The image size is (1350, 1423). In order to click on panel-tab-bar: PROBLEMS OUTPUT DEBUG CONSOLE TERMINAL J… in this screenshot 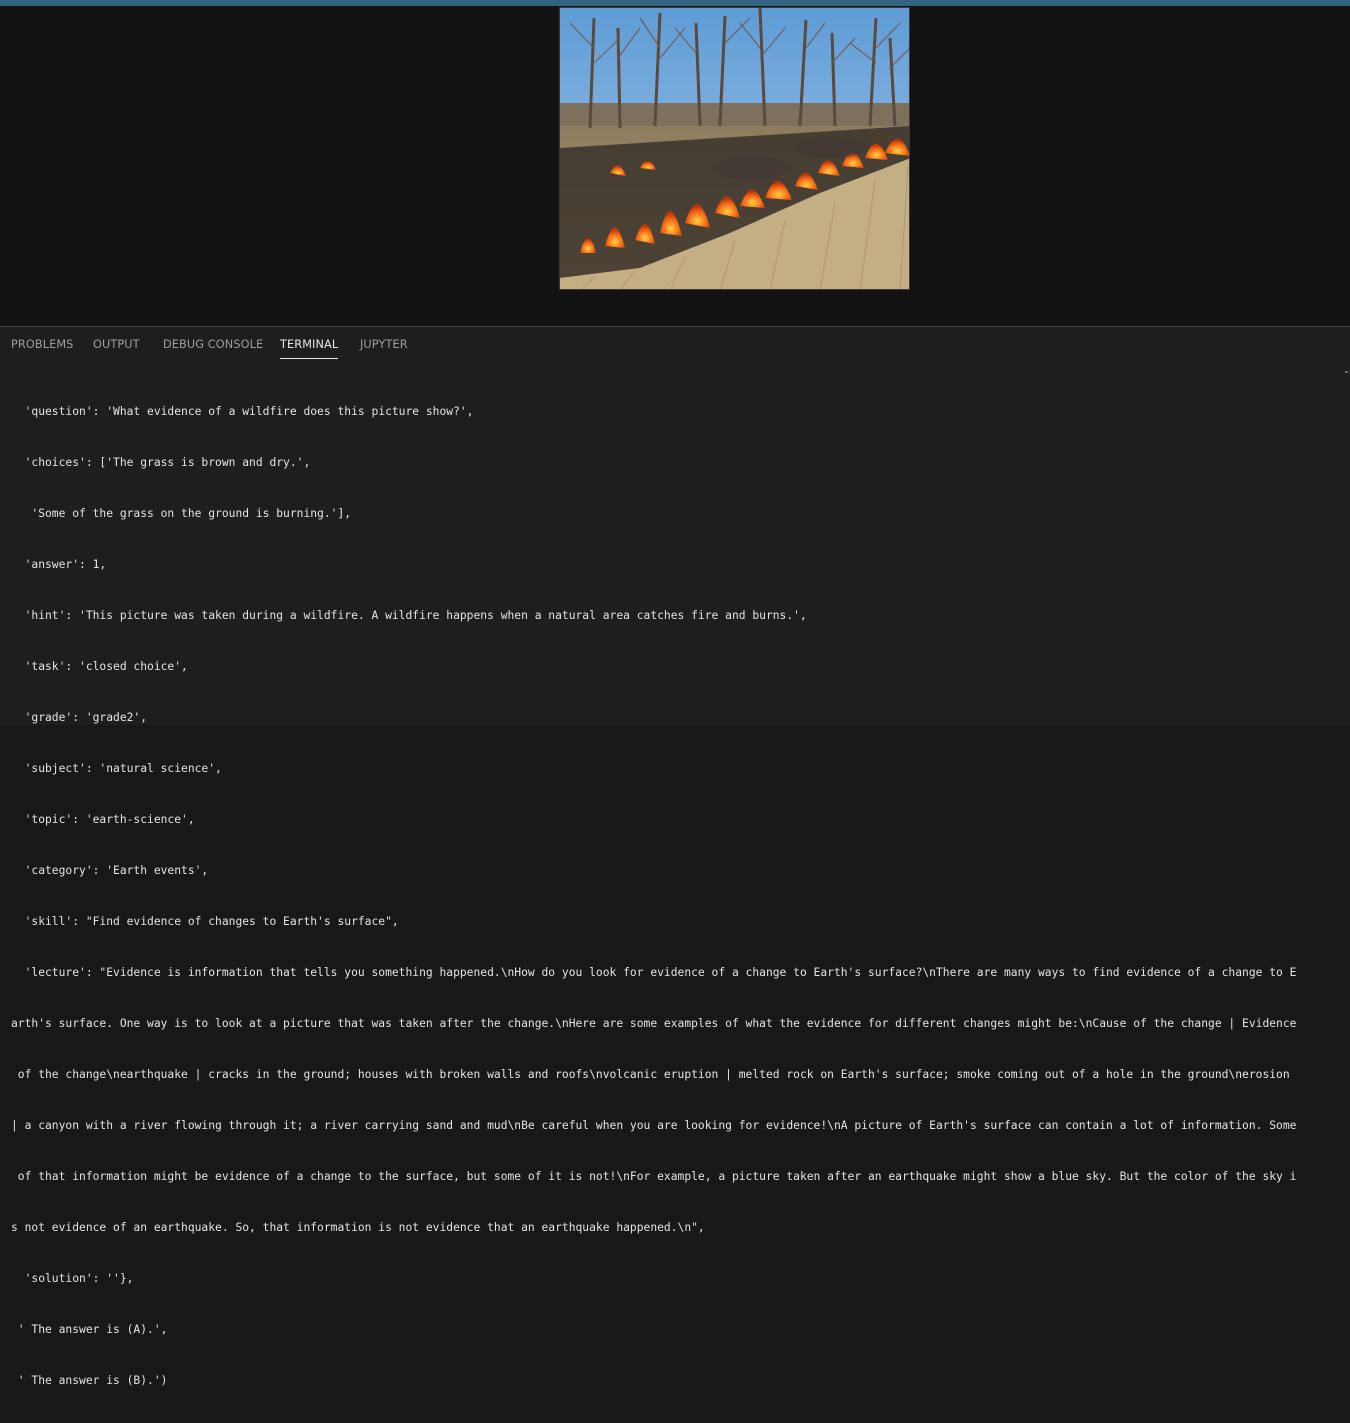, I will do `click(675, 345)`.